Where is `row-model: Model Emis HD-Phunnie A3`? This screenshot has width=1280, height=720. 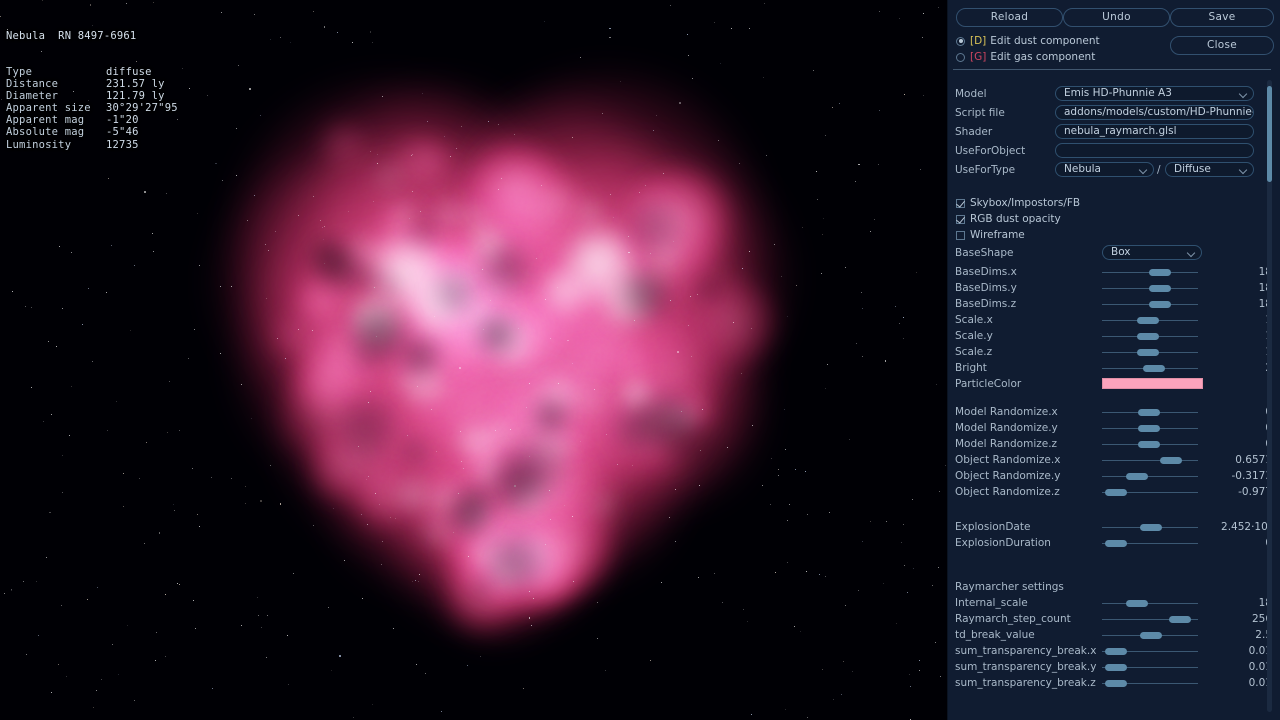 row-model: Model Emis HD-Phunnie A3 is located at coordinates (1113, 94).